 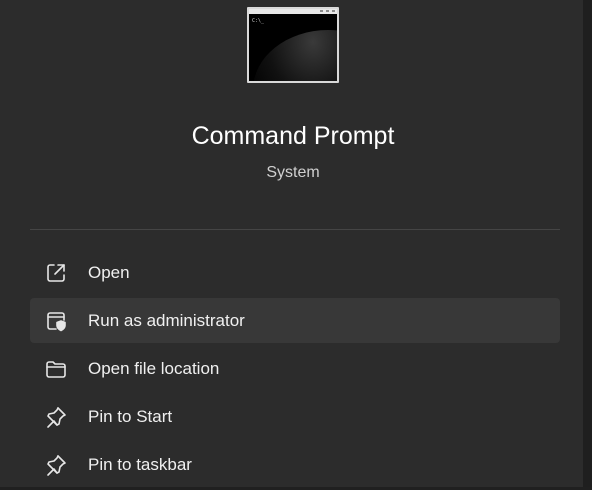 I want to click on scrollbar-track, so click(x=587, y=243).